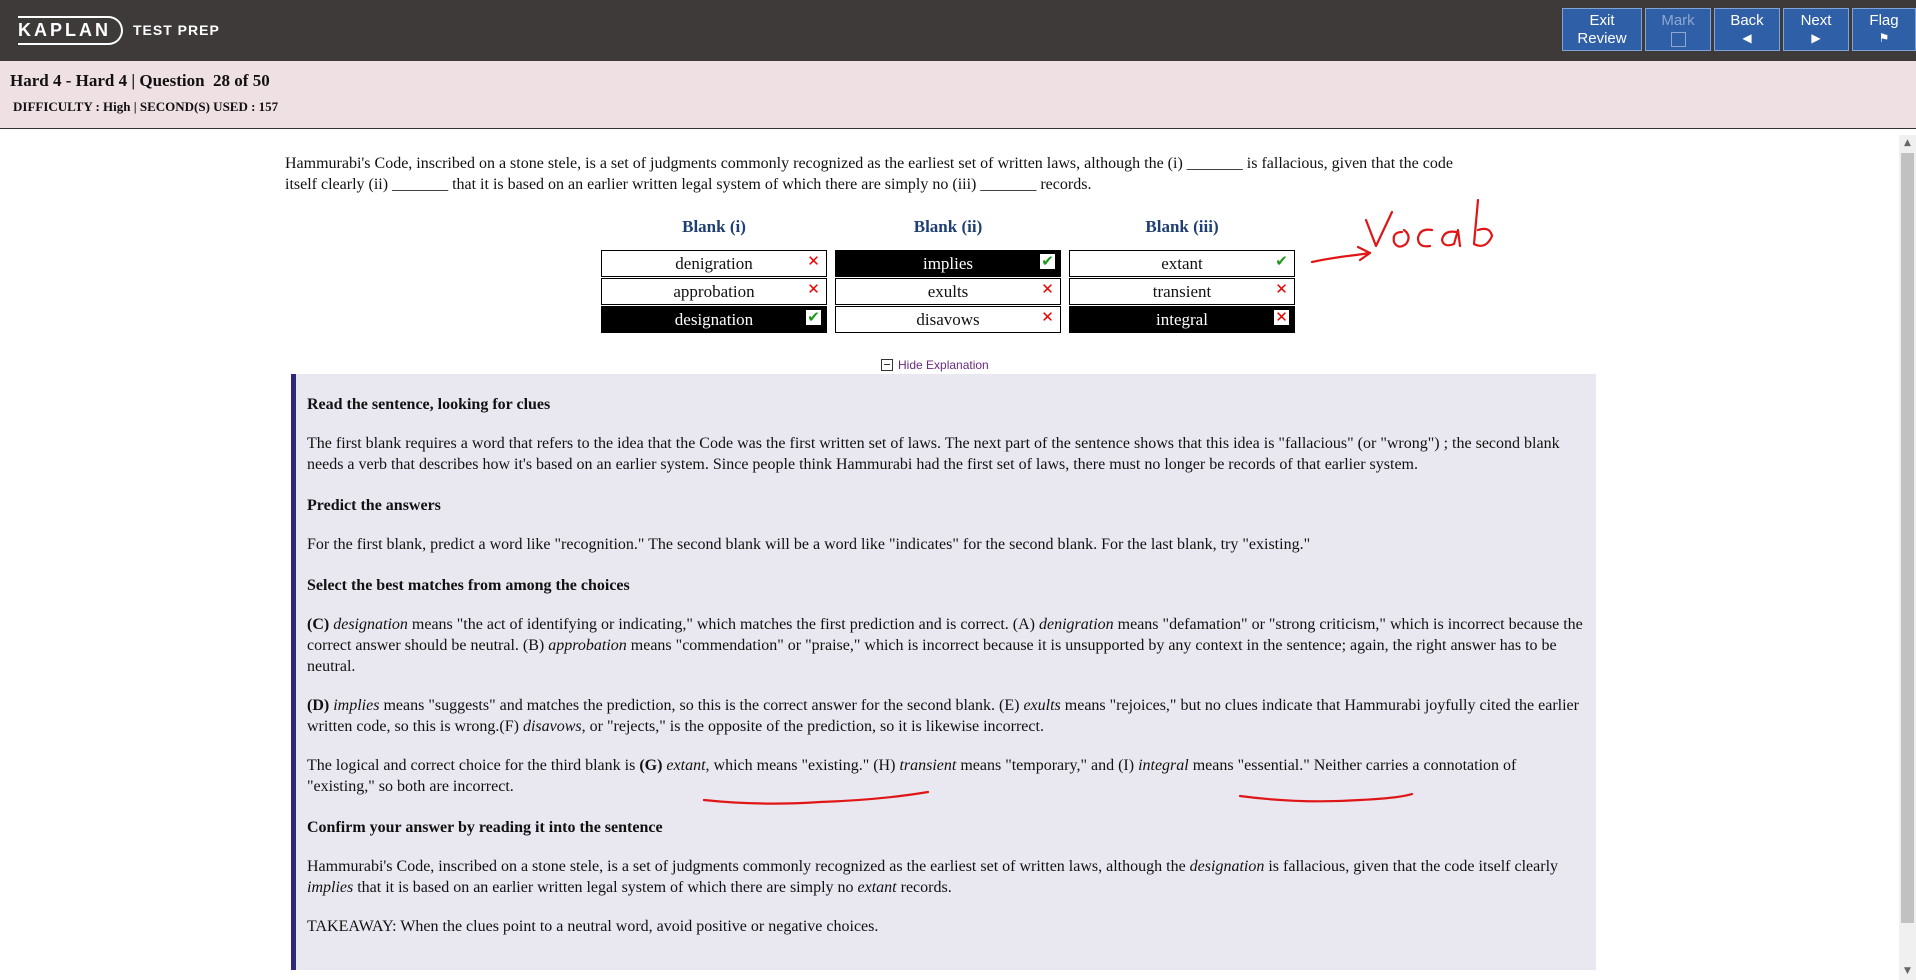 The image size is (1916, 980). Describe the element at coordinates (948, 226) in the screenshot. I see `blank-header: Blank (ii)` at that location.